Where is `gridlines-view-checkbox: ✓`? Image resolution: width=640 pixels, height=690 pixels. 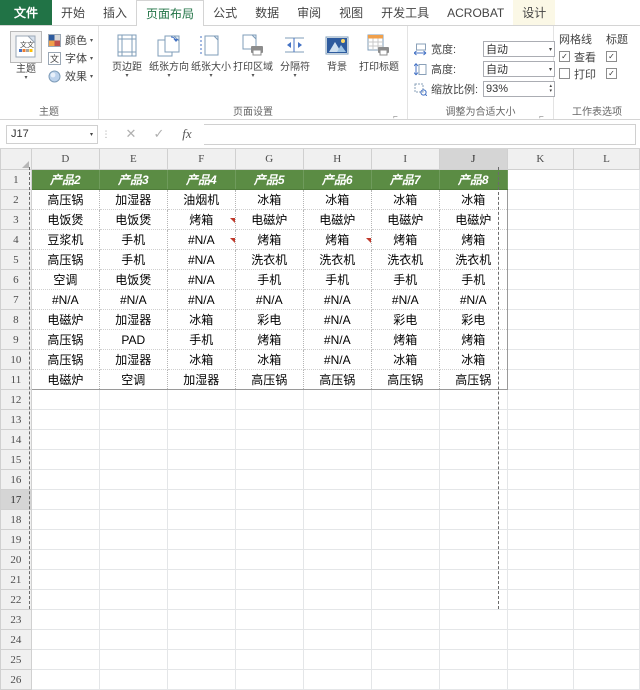 gridlines-view-checkbox: ✓ is located at coordinates (565, 56).